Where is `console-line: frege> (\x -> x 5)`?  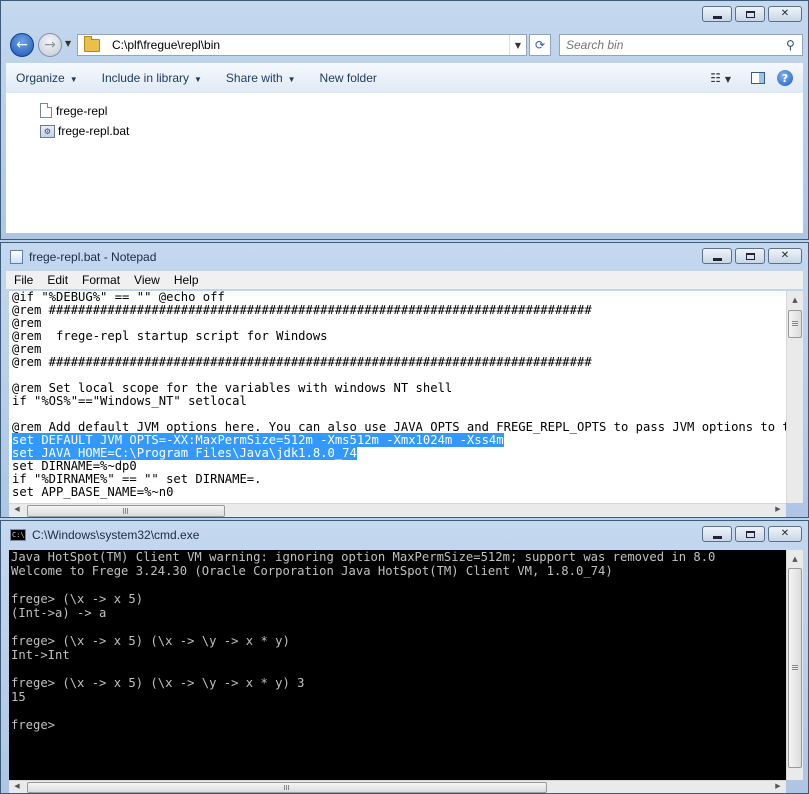 console-line: frege> (\x -> x 5) is located at coordinates (77, 599).